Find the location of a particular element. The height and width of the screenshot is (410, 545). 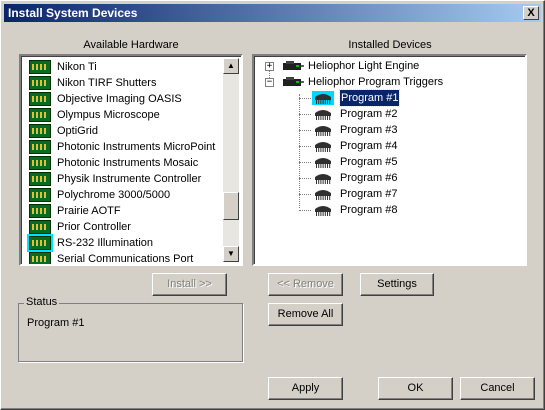

cancel-button: Cancel is located at coordinates (497, 388).